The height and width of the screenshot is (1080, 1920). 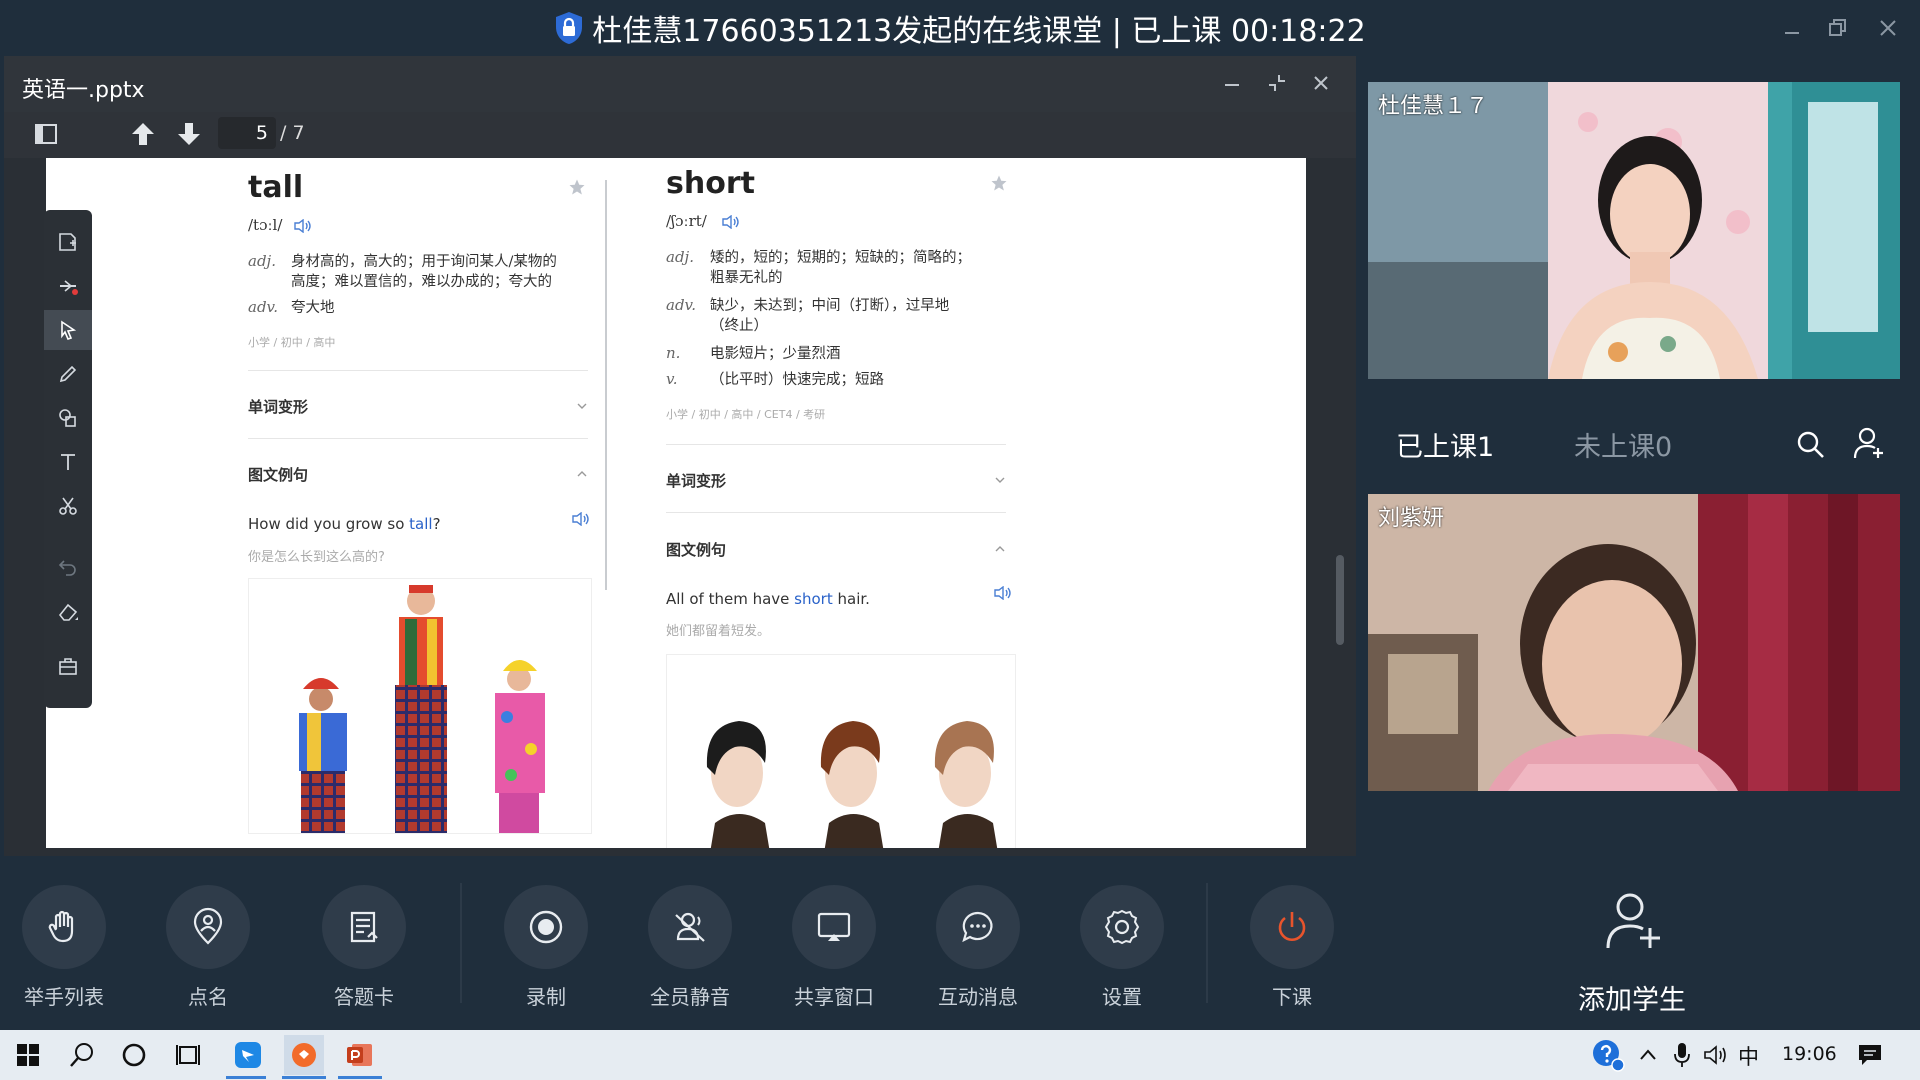 What do you see at coordinates (834, 950) in the screenshot?
I see `share-window-button: 共享窗口` at bounding box center [834, 950].